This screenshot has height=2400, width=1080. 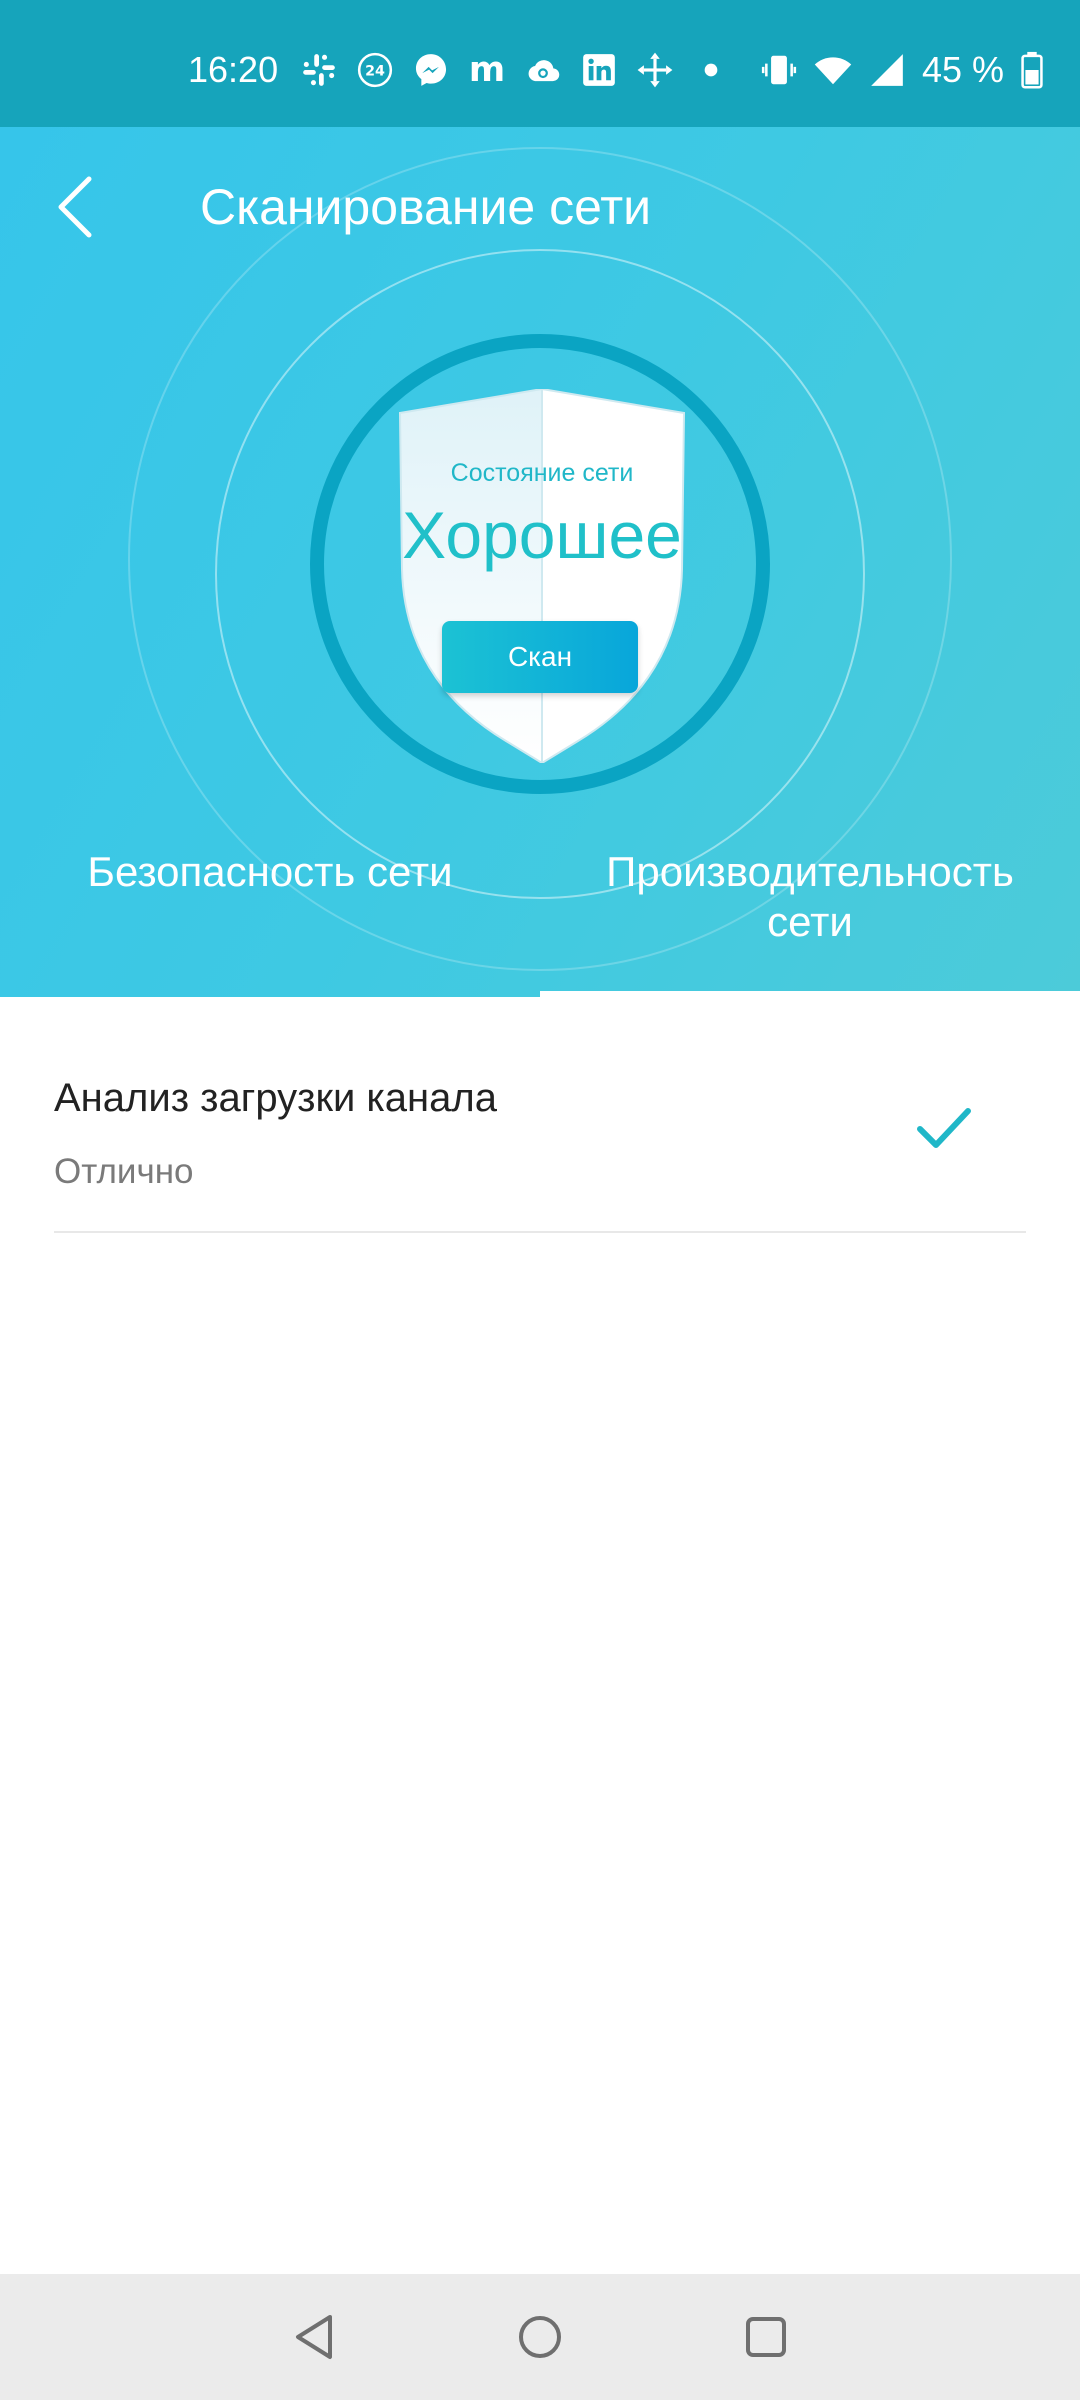 What do you see at coordinates (124, 1171) in the screenshot?
I see `item-status: Отлично` at bounding box center [124, 1171].